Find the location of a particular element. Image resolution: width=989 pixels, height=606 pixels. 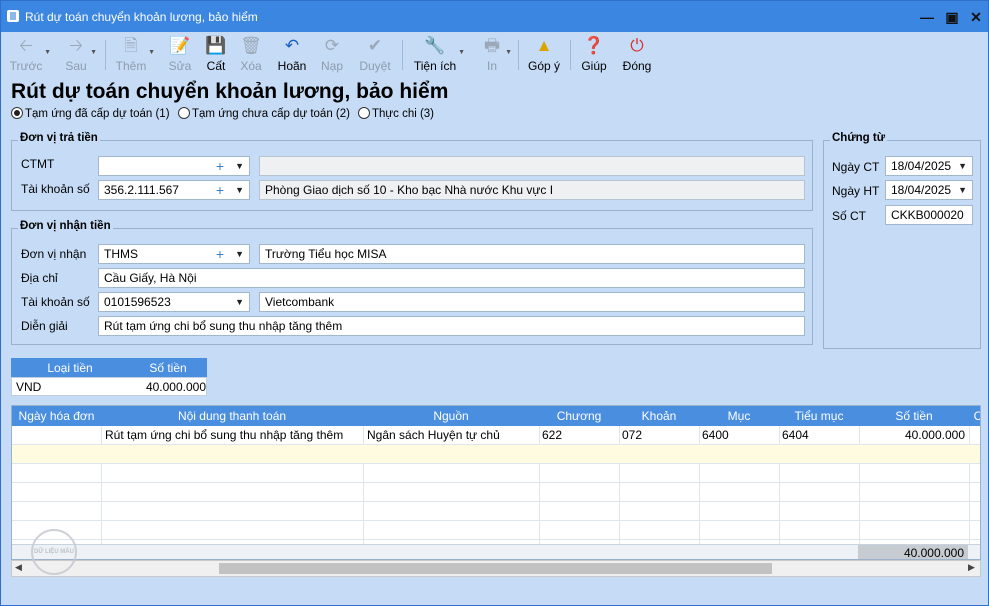

close-button: ✕ is located at coordinates (976, 17).